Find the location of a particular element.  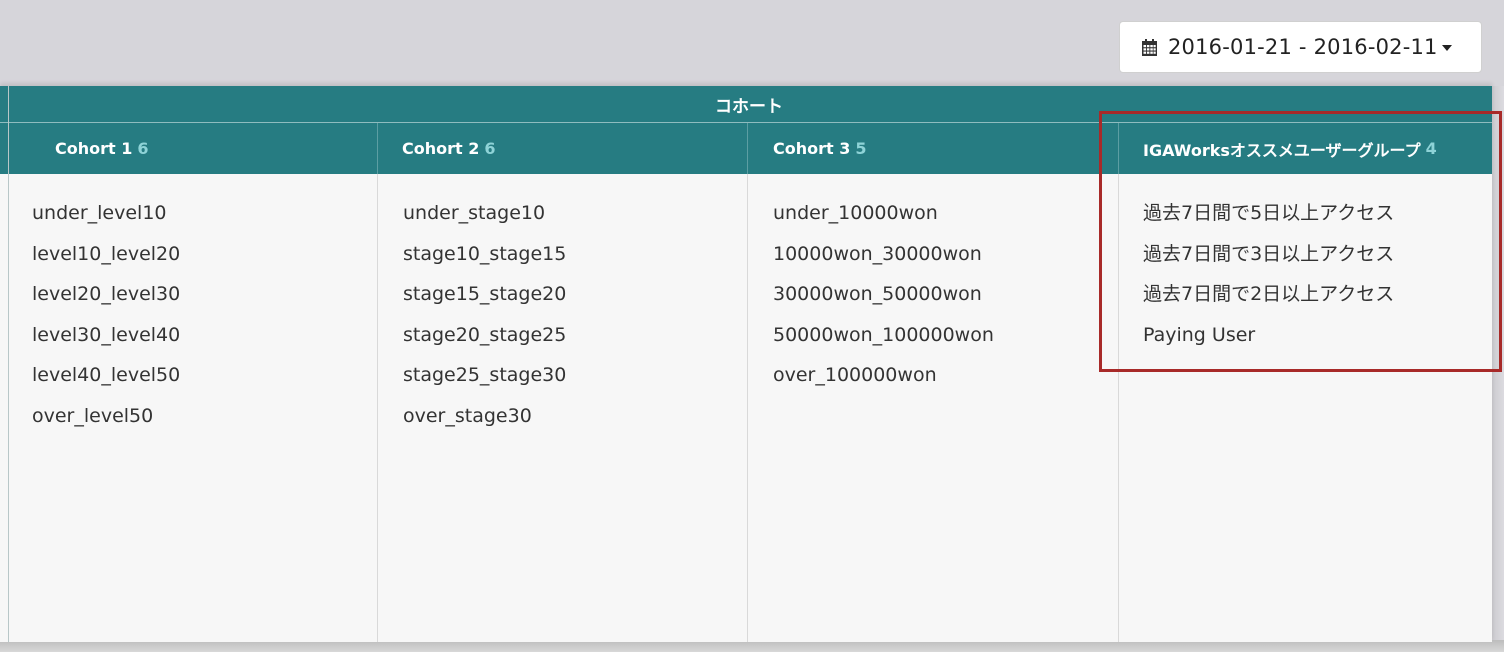

list-item: level10_level20 is located at coordinates (106, 261).